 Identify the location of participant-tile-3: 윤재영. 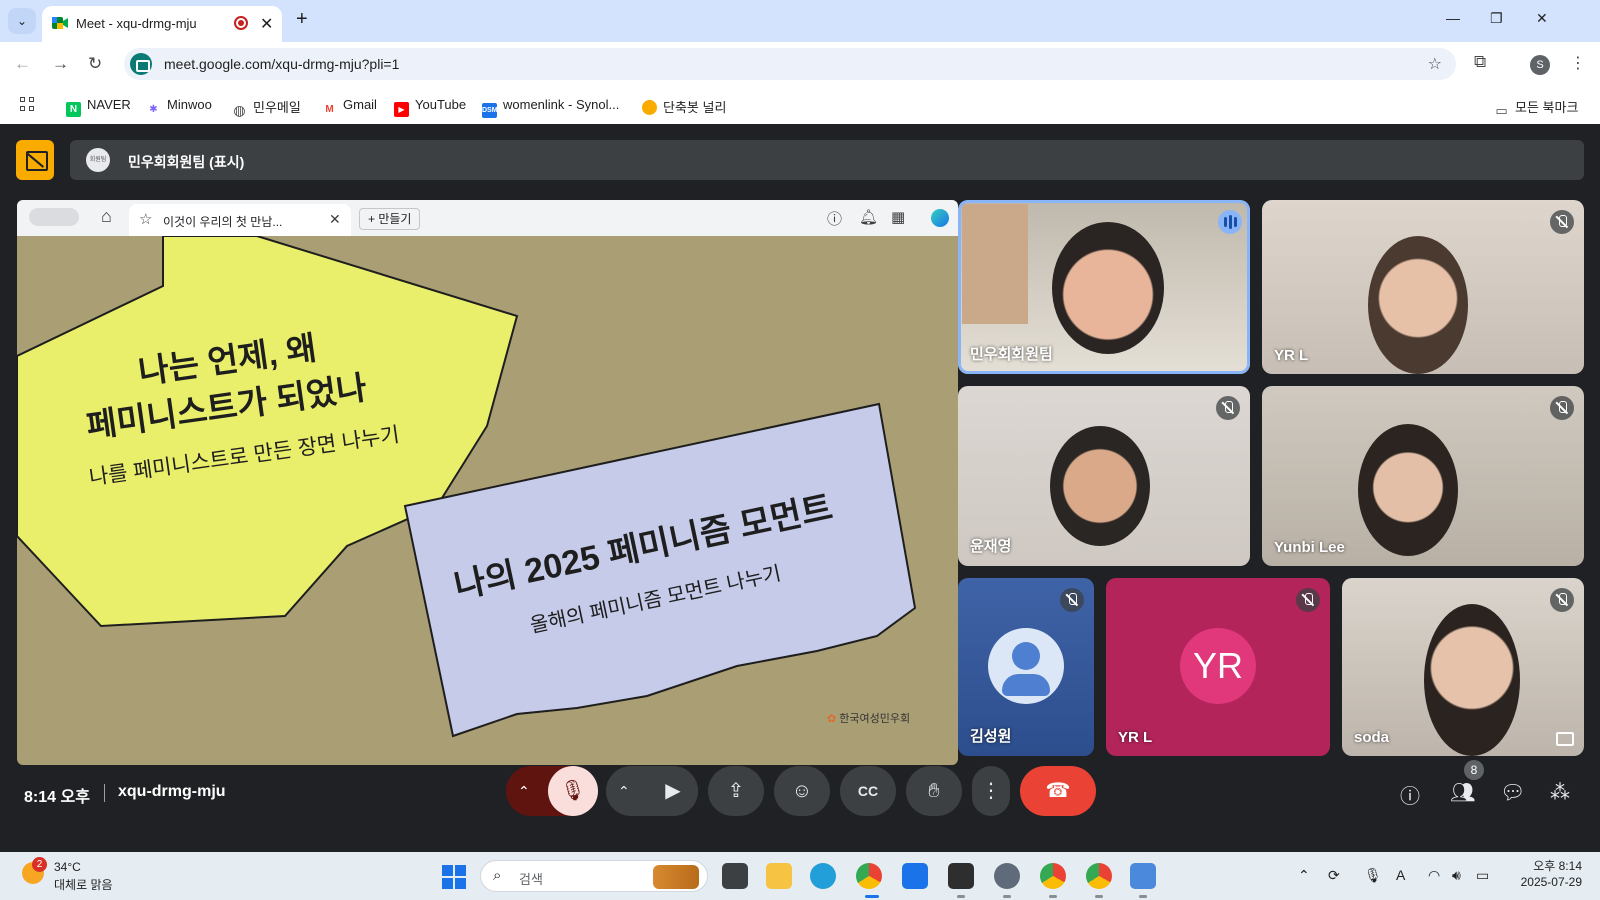
(1104, 476).